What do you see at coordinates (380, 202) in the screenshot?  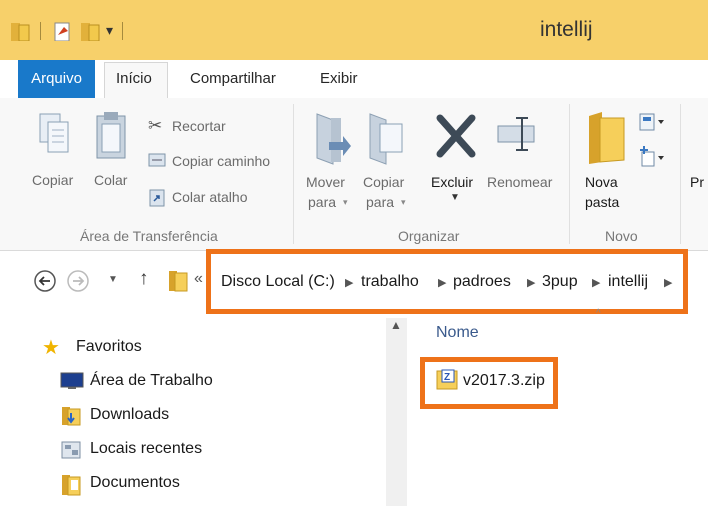 I see `copy-to-label-2: para` at bounding box center [380, 202].